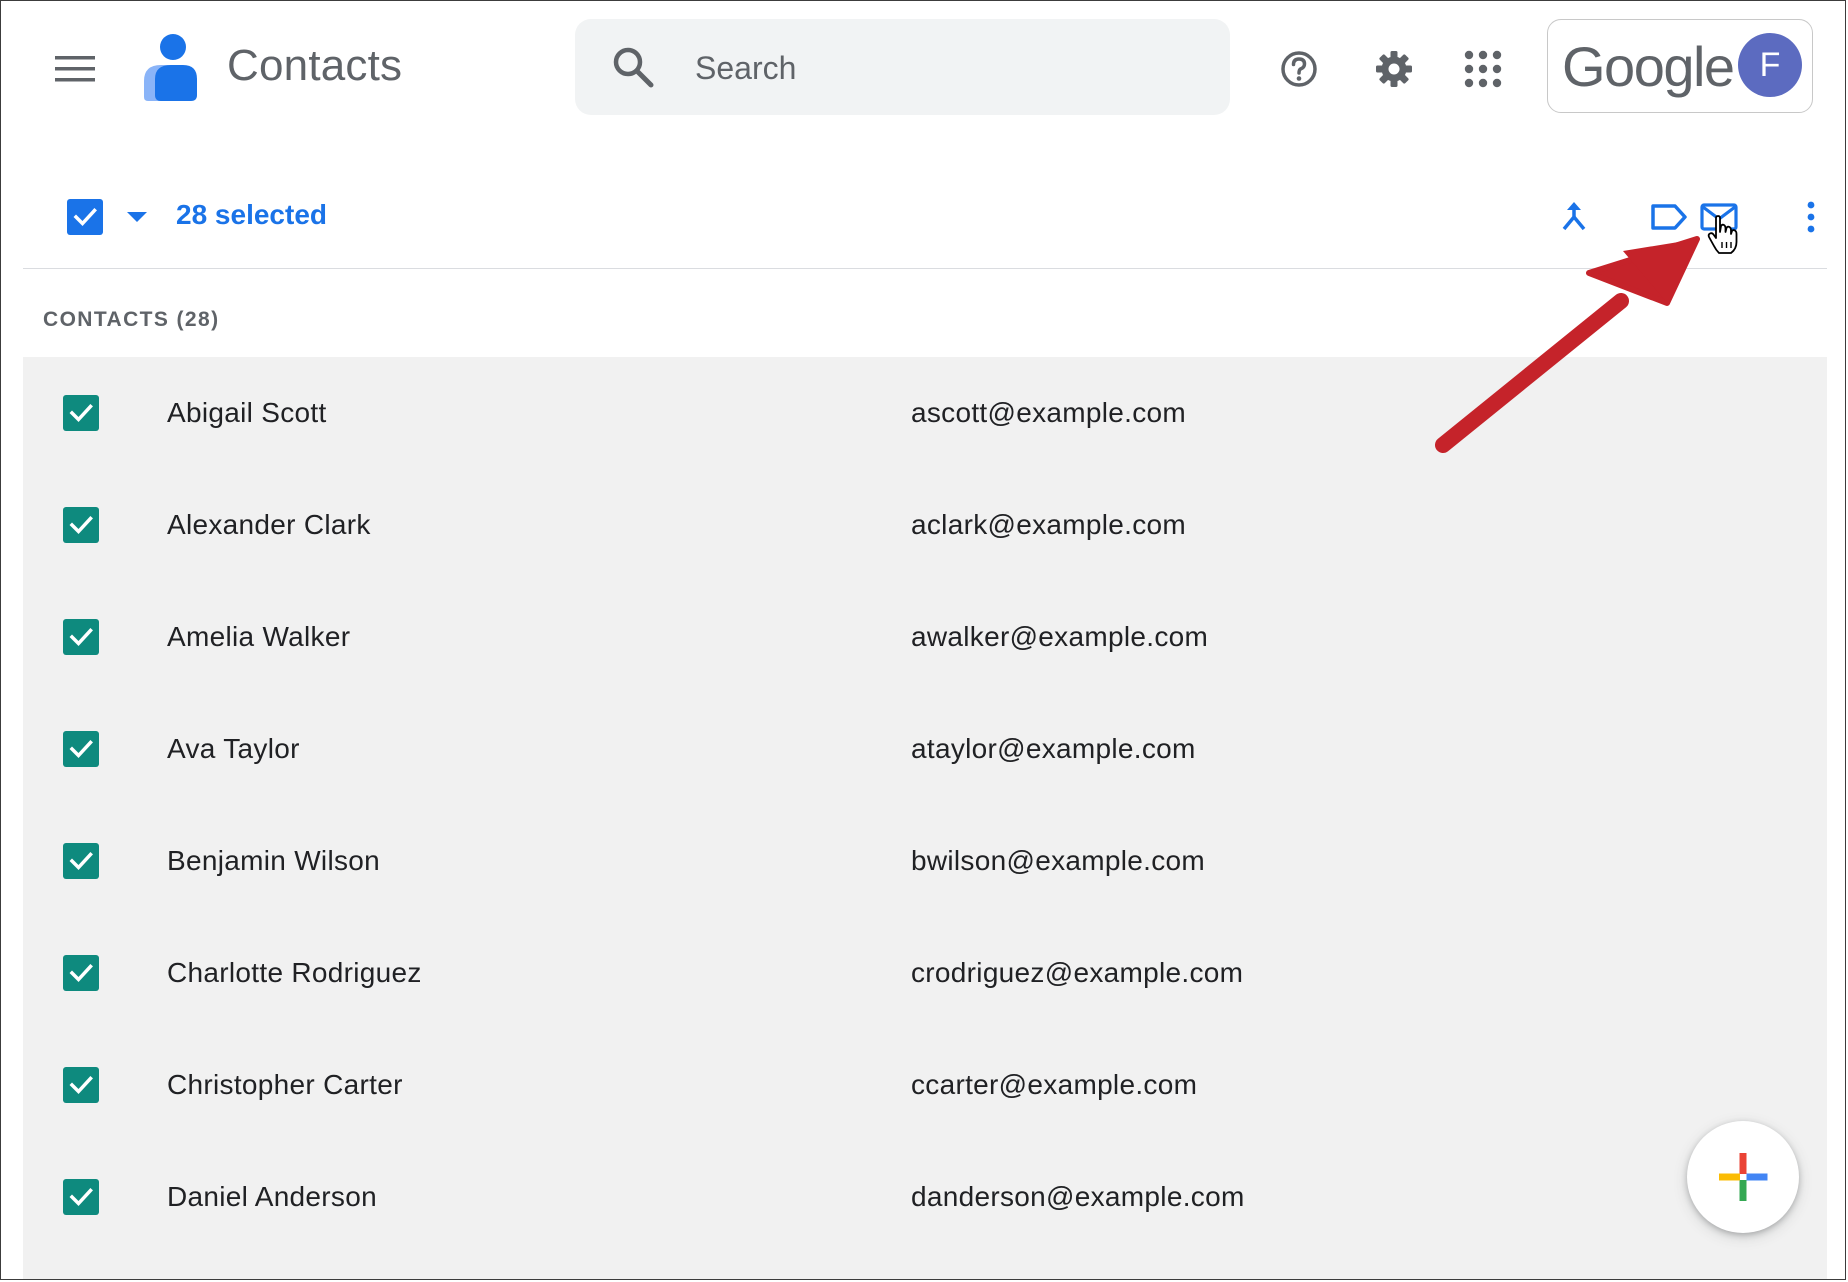 This screenshot has height=1282, width=1848. I want to click on contact-name: Abigail Scott, so click(247, 412).